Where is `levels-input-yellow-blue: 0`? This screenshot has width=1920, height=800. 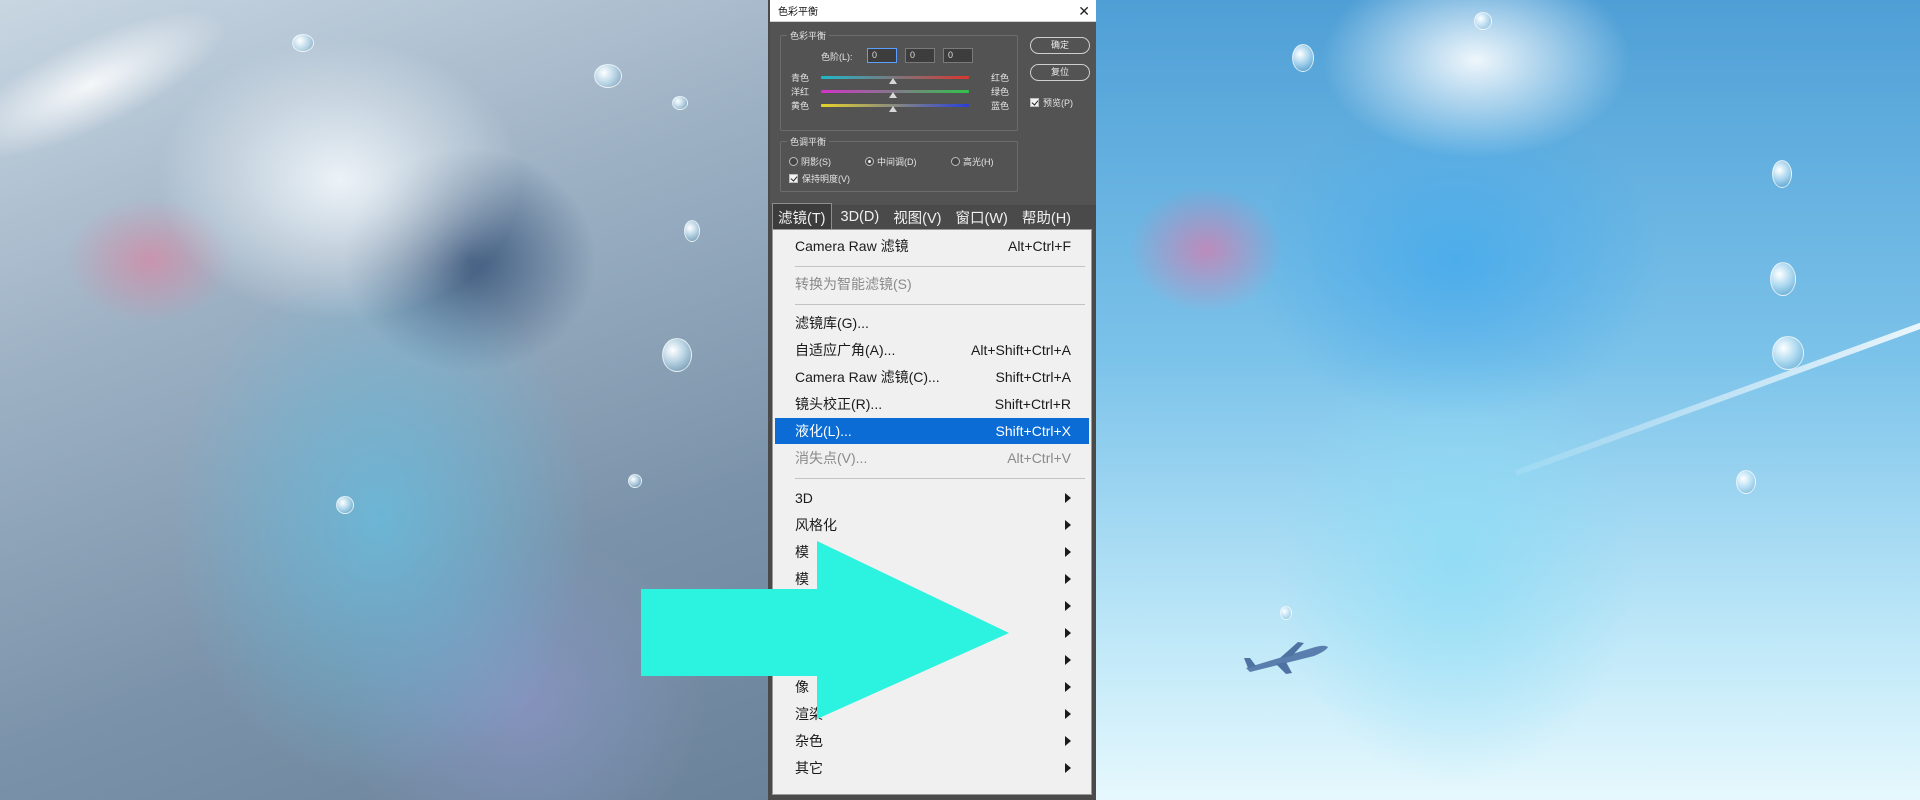 levels-input-yellow-blue: 0 is located at coordinates (958, 55).